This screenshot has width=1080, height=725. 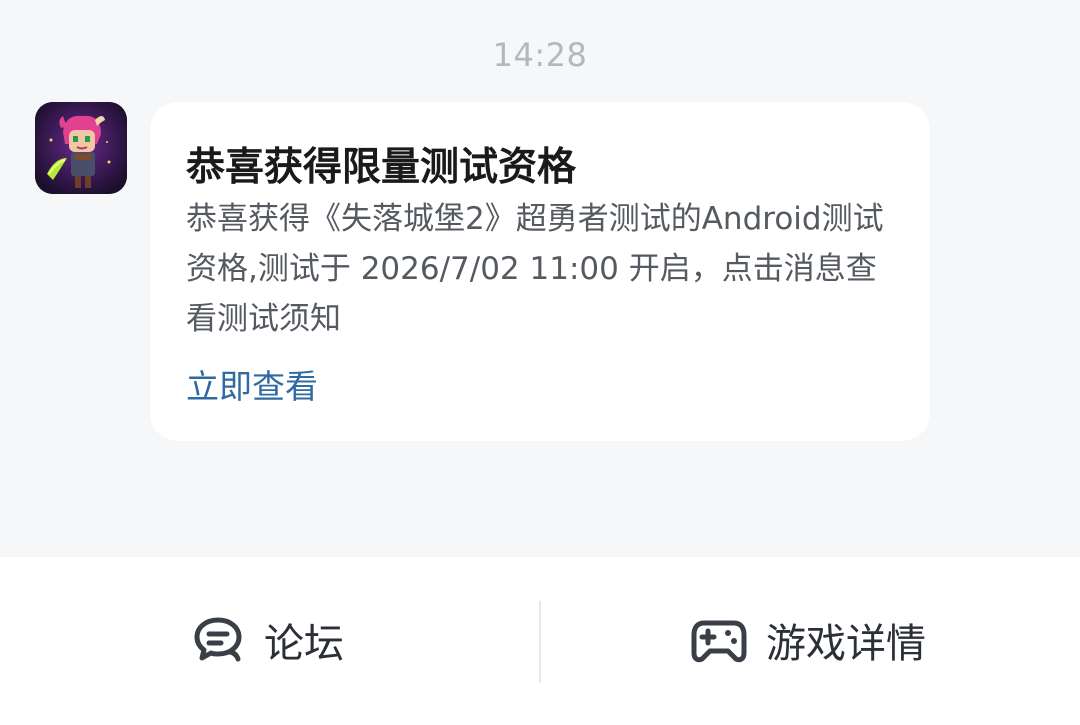 I want to click on forum-button: 论坛, so click(x=268, y=640).